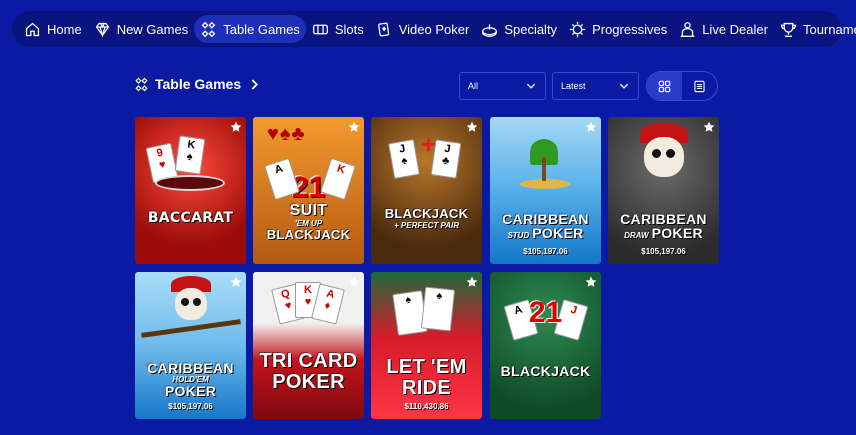  I want to click on game-subtitle: + PERFECT PAIR, so click(426, 225).